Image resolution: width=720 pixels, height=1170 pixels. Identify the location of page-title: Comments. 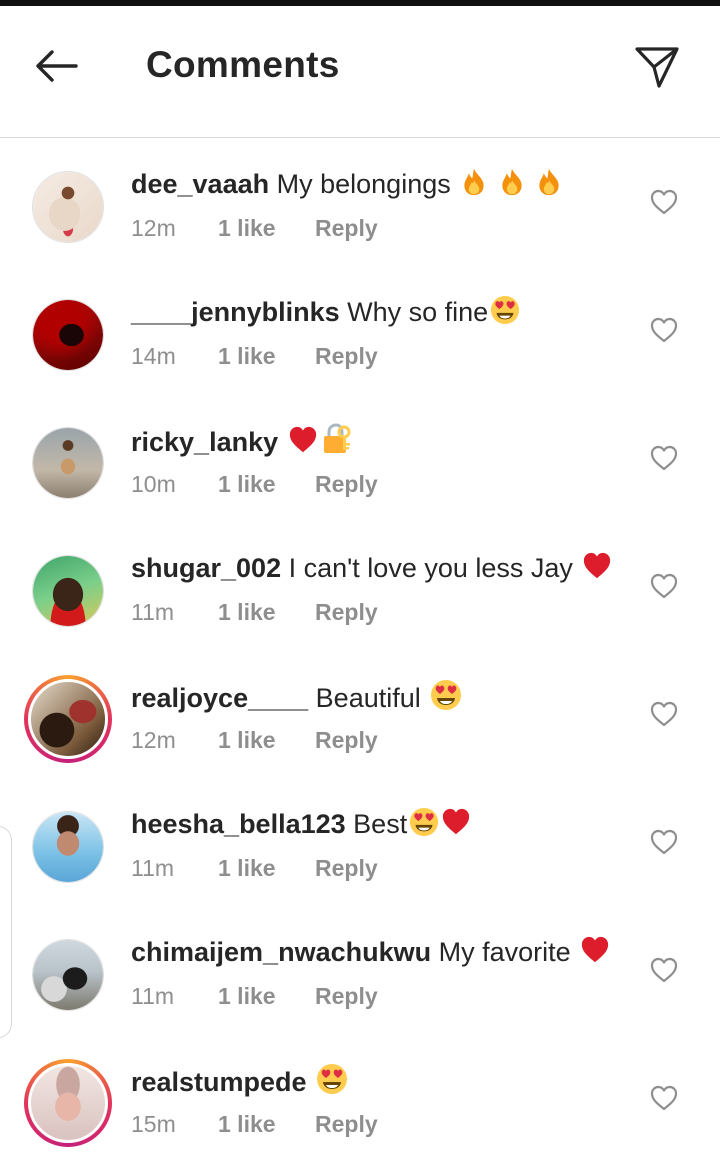
(243, 64).